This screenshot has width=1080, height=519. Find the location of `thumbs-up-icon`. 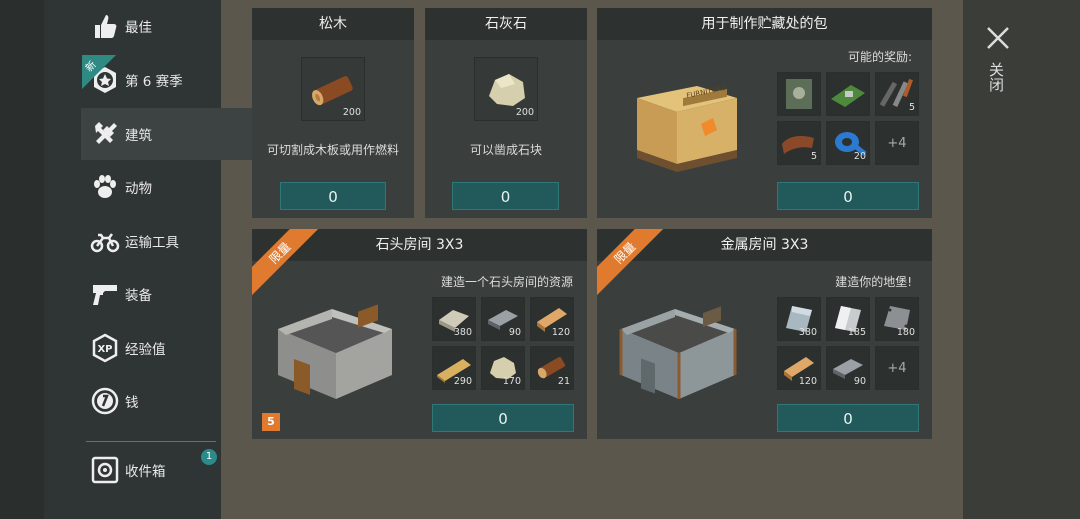

thumbs-up-icon is located at coordinates (105, 26).